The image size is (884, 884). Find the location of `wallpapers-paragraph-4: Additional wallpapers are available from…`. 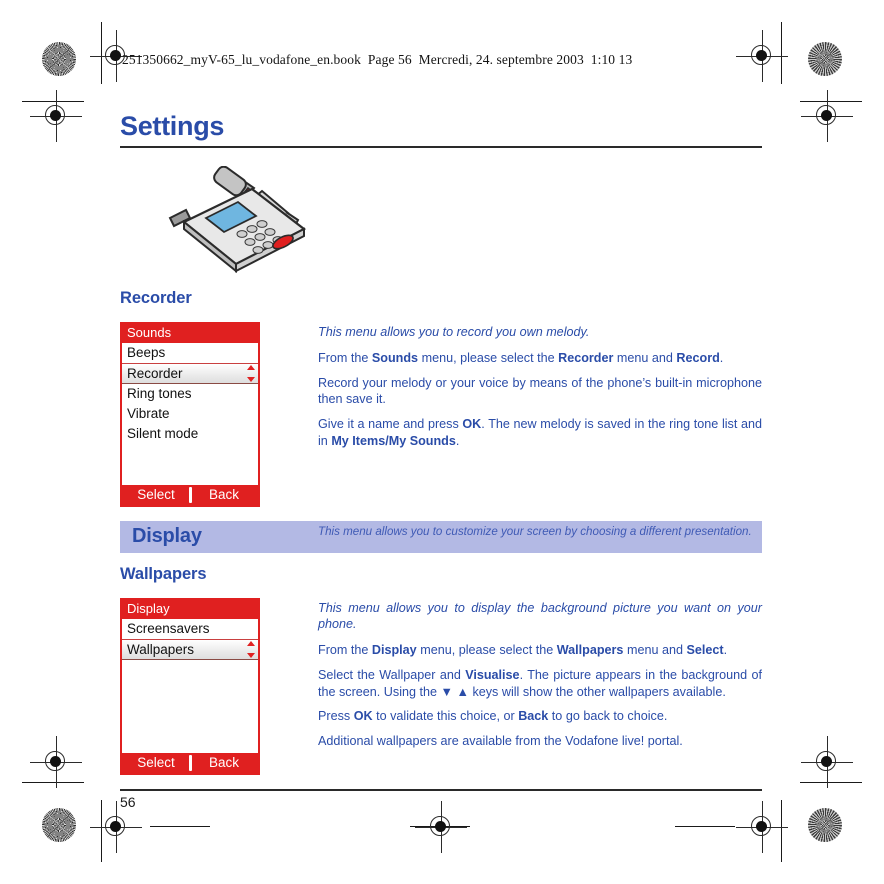

wallpapers-paragraph-4: Additional wallpapers are available from… is located at coordinates (500, 741).